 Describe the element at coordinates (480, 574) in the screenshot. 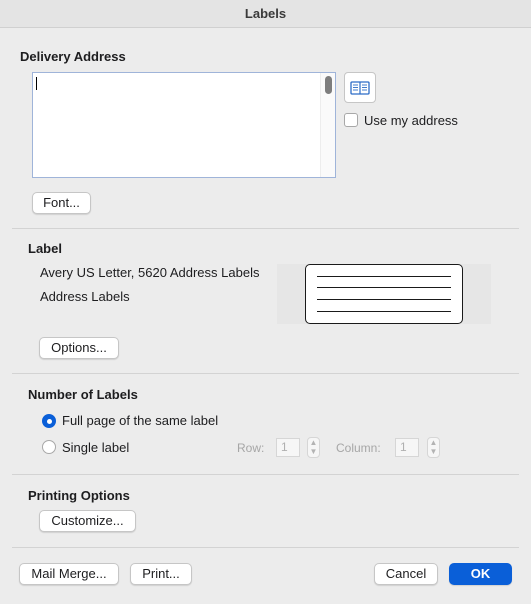

I see `ok-button: OK` at that location.